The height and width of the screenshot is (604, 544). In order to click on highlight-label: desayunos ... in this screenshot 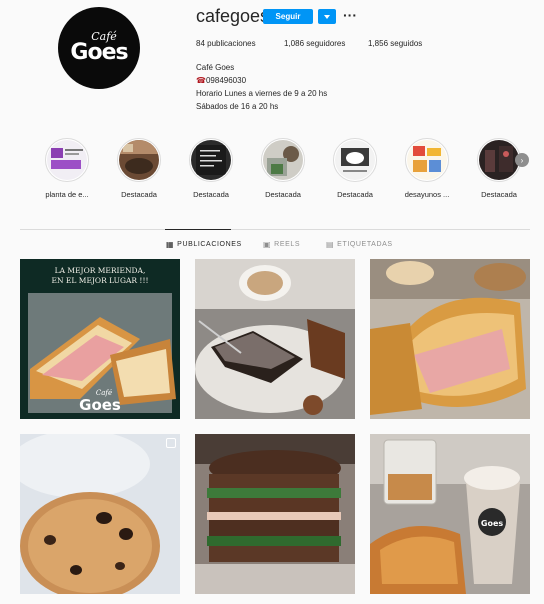, I will do `click(427, 194)`.